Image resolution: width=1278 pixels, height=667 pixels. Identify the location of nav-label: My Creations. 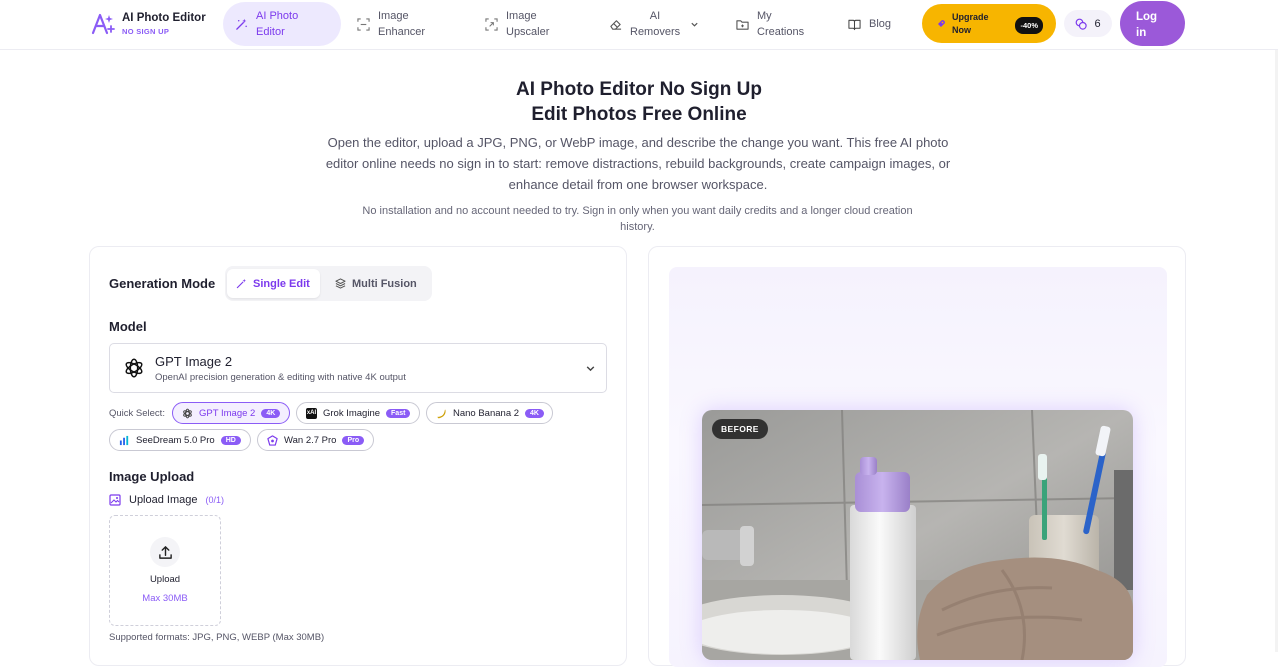
(781, 24).